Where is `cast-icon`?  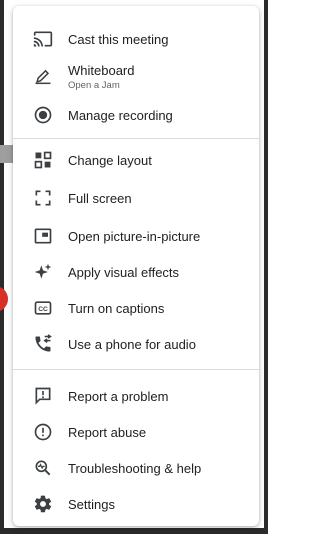 cast-icon is located at coordinates (43, 39).